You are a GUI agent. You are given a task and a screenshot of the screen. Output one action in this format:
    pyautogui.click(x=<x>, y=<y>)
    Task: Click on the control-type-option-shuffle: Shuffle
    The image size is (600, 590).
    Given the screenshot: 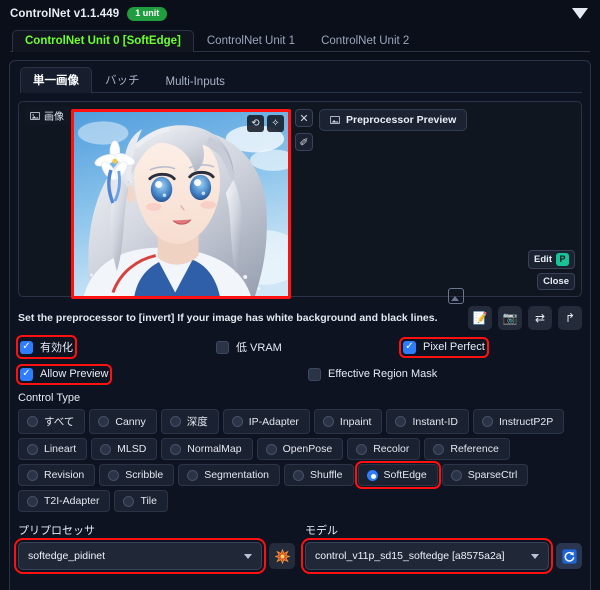 What is the action you would take?
    pyautogui.click(x=319, y=475)
    